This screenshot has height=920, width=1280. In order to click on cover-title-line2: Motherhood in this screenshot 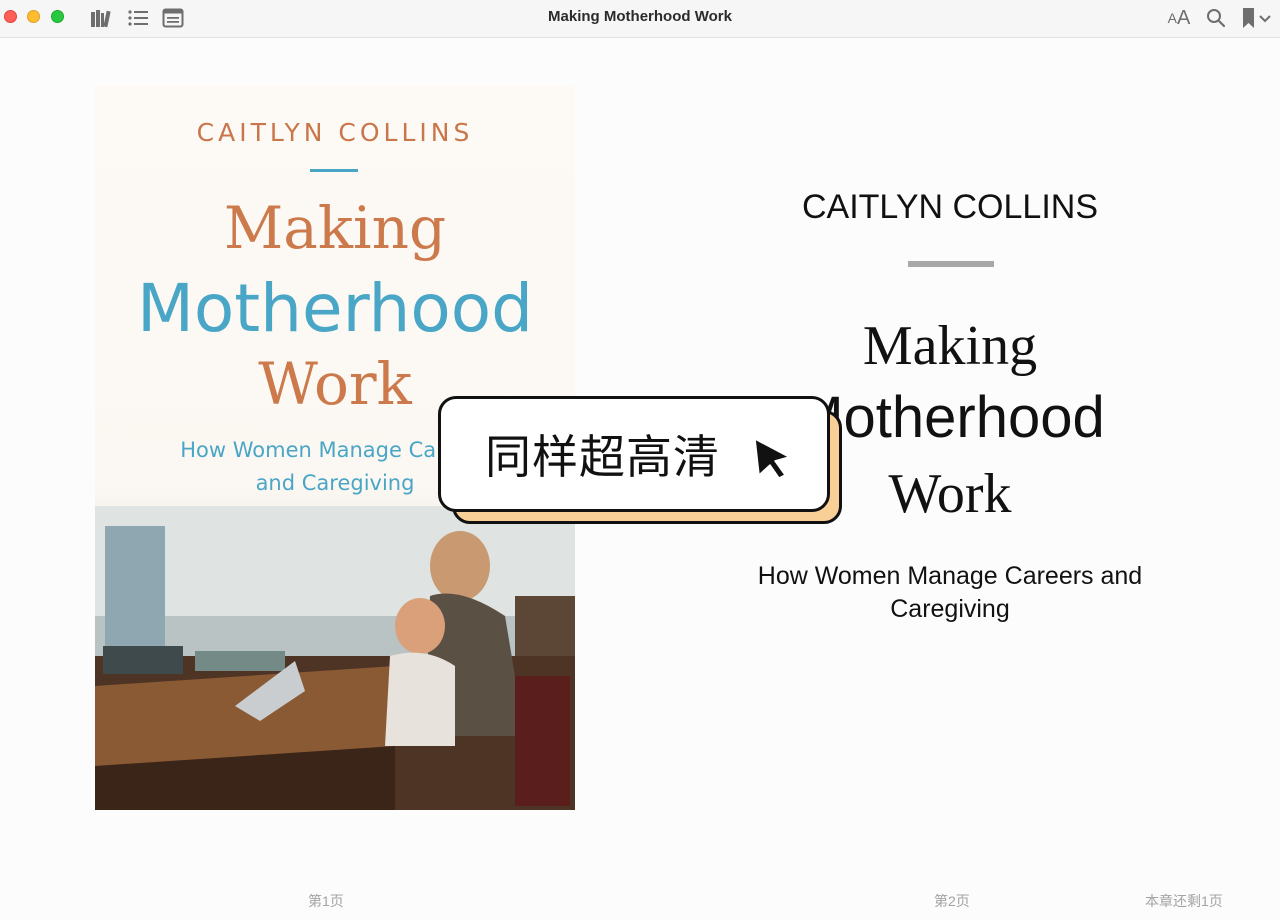, I will do `click(335, 308)`.